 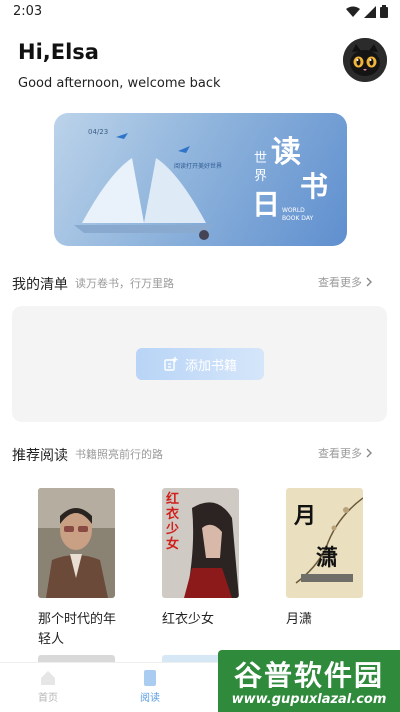 I want to click on site-watermark-logo: 谷普软件园 www.gupuxlazal.com, so click(x=309, y=681).